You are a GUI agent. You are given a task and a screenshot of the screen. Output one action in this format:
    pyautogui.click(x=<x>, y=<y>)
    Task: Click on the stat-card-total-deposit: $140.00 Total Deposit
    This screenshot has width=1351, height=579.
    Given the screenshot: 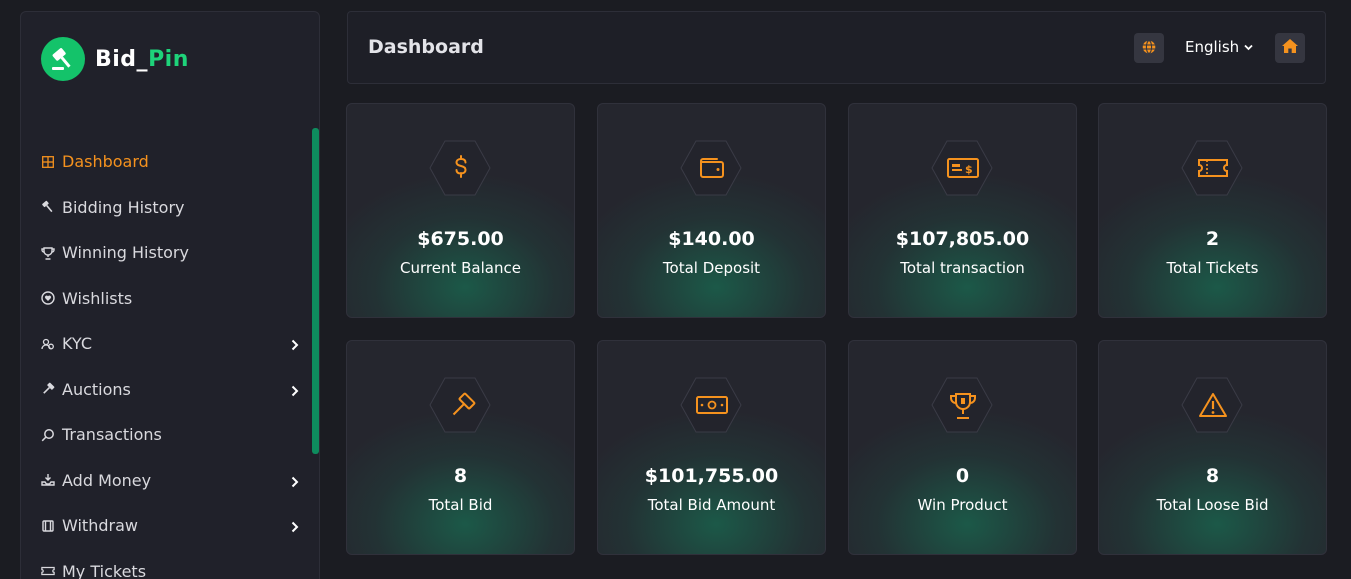 What is the action you would take?
    pyautogui.click(x=711, y=210)
    